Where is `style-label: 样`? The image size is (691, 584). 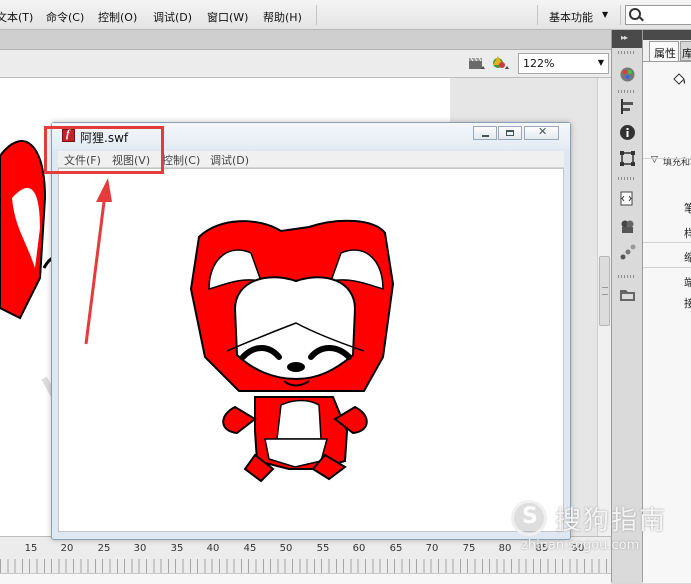
style-label: 样 is located at coordinates (687, 233).